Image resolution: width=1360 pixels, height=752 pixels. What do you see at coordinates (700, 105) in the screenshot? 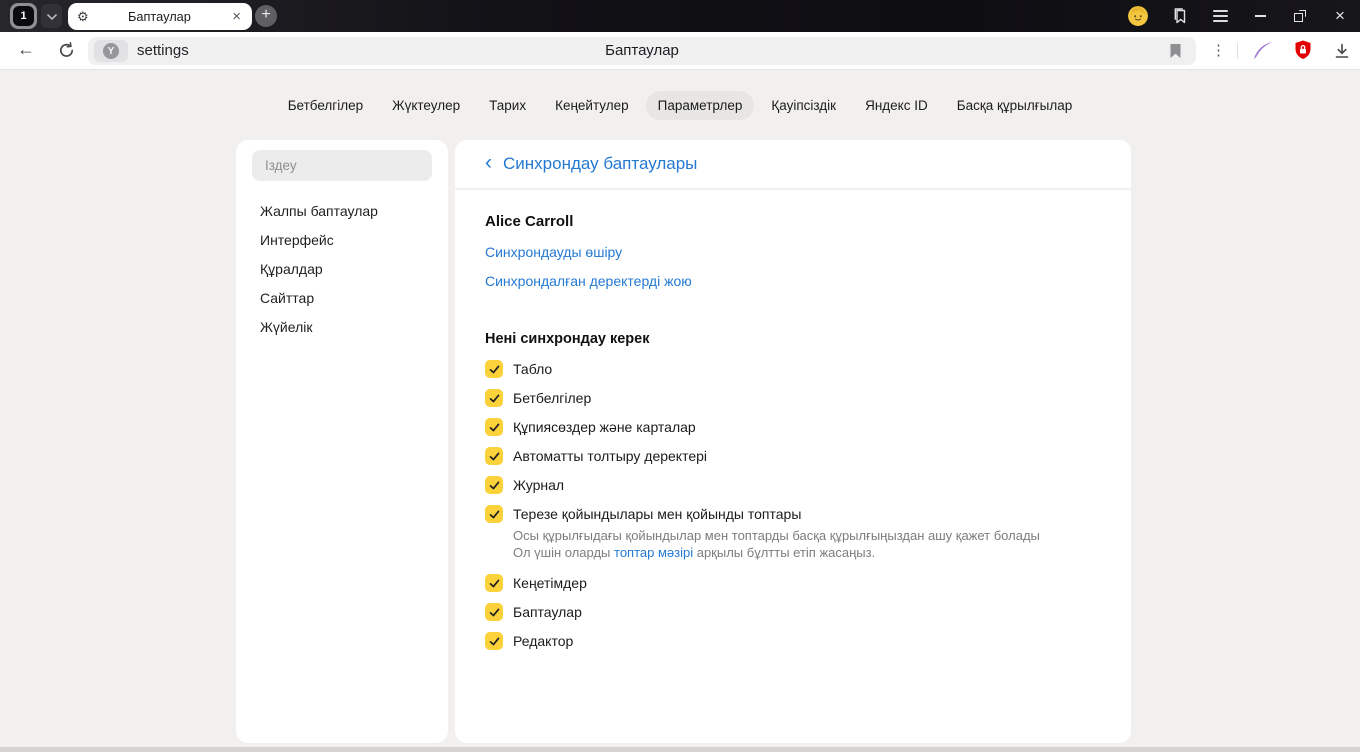
I see `nav-tab-4: Параметрлер` at bounding box center [700, 105].